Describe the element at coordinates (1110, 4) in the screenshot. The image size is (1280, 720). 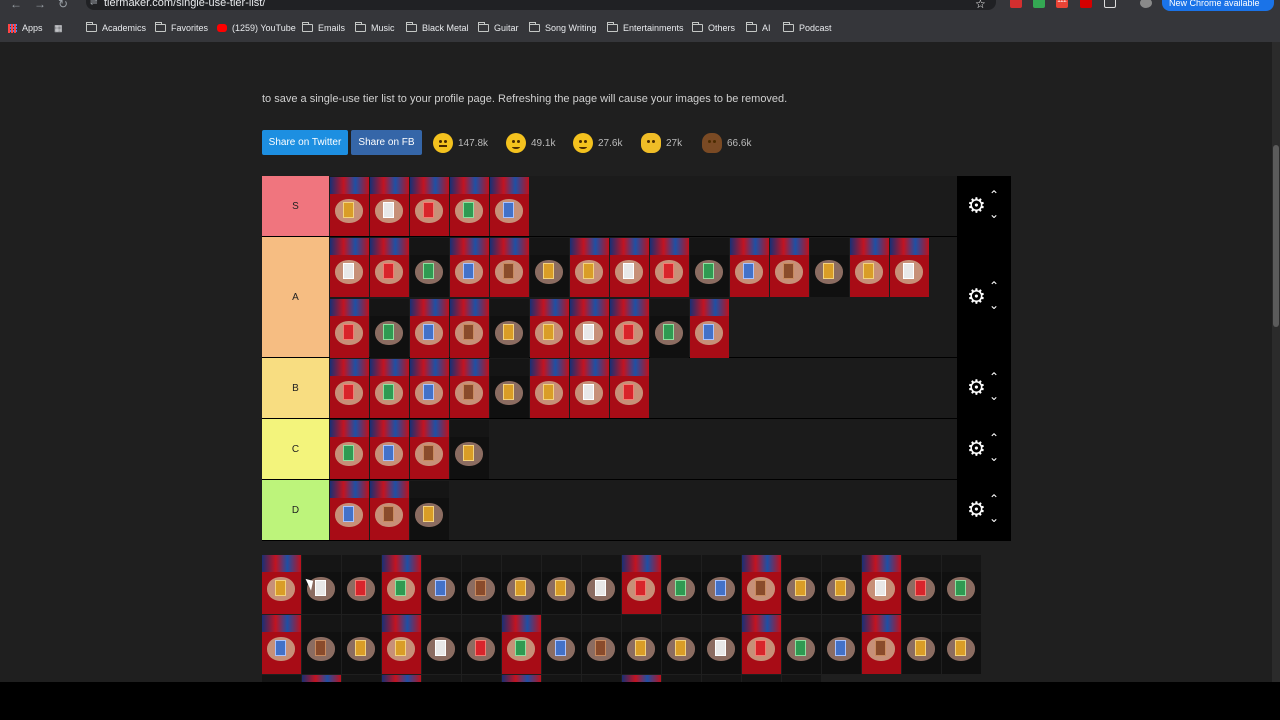
I see `extensions-icon` at that location.